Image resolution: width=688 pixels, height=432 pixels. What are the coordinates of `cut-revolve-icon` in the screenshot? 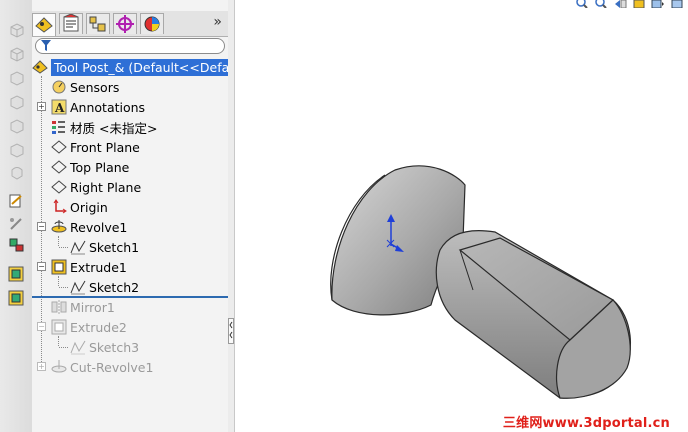 It's located at (59, 366).